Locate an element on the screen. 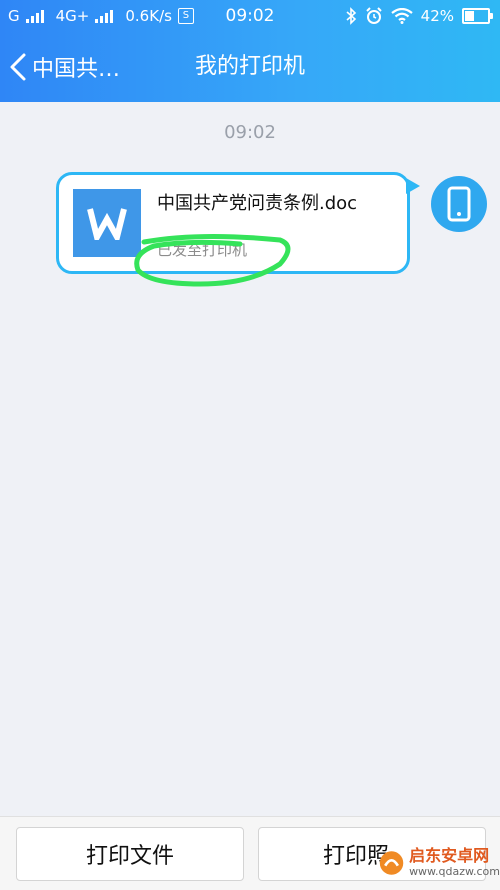  watermark-url: www.qdazw.com is located at coordinates (454, 871).